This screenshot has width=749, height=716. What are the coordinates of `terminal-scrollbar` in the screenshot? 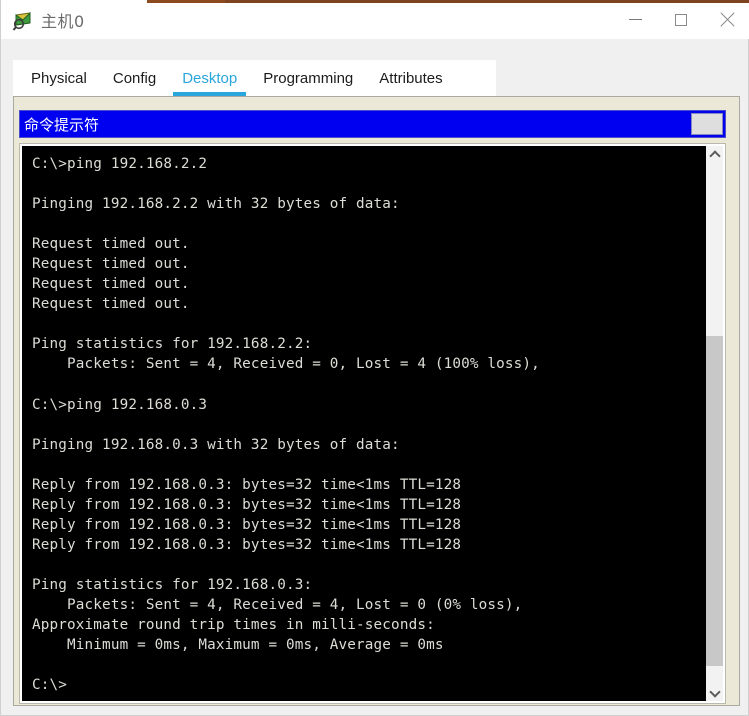 It's located at (714, 423).